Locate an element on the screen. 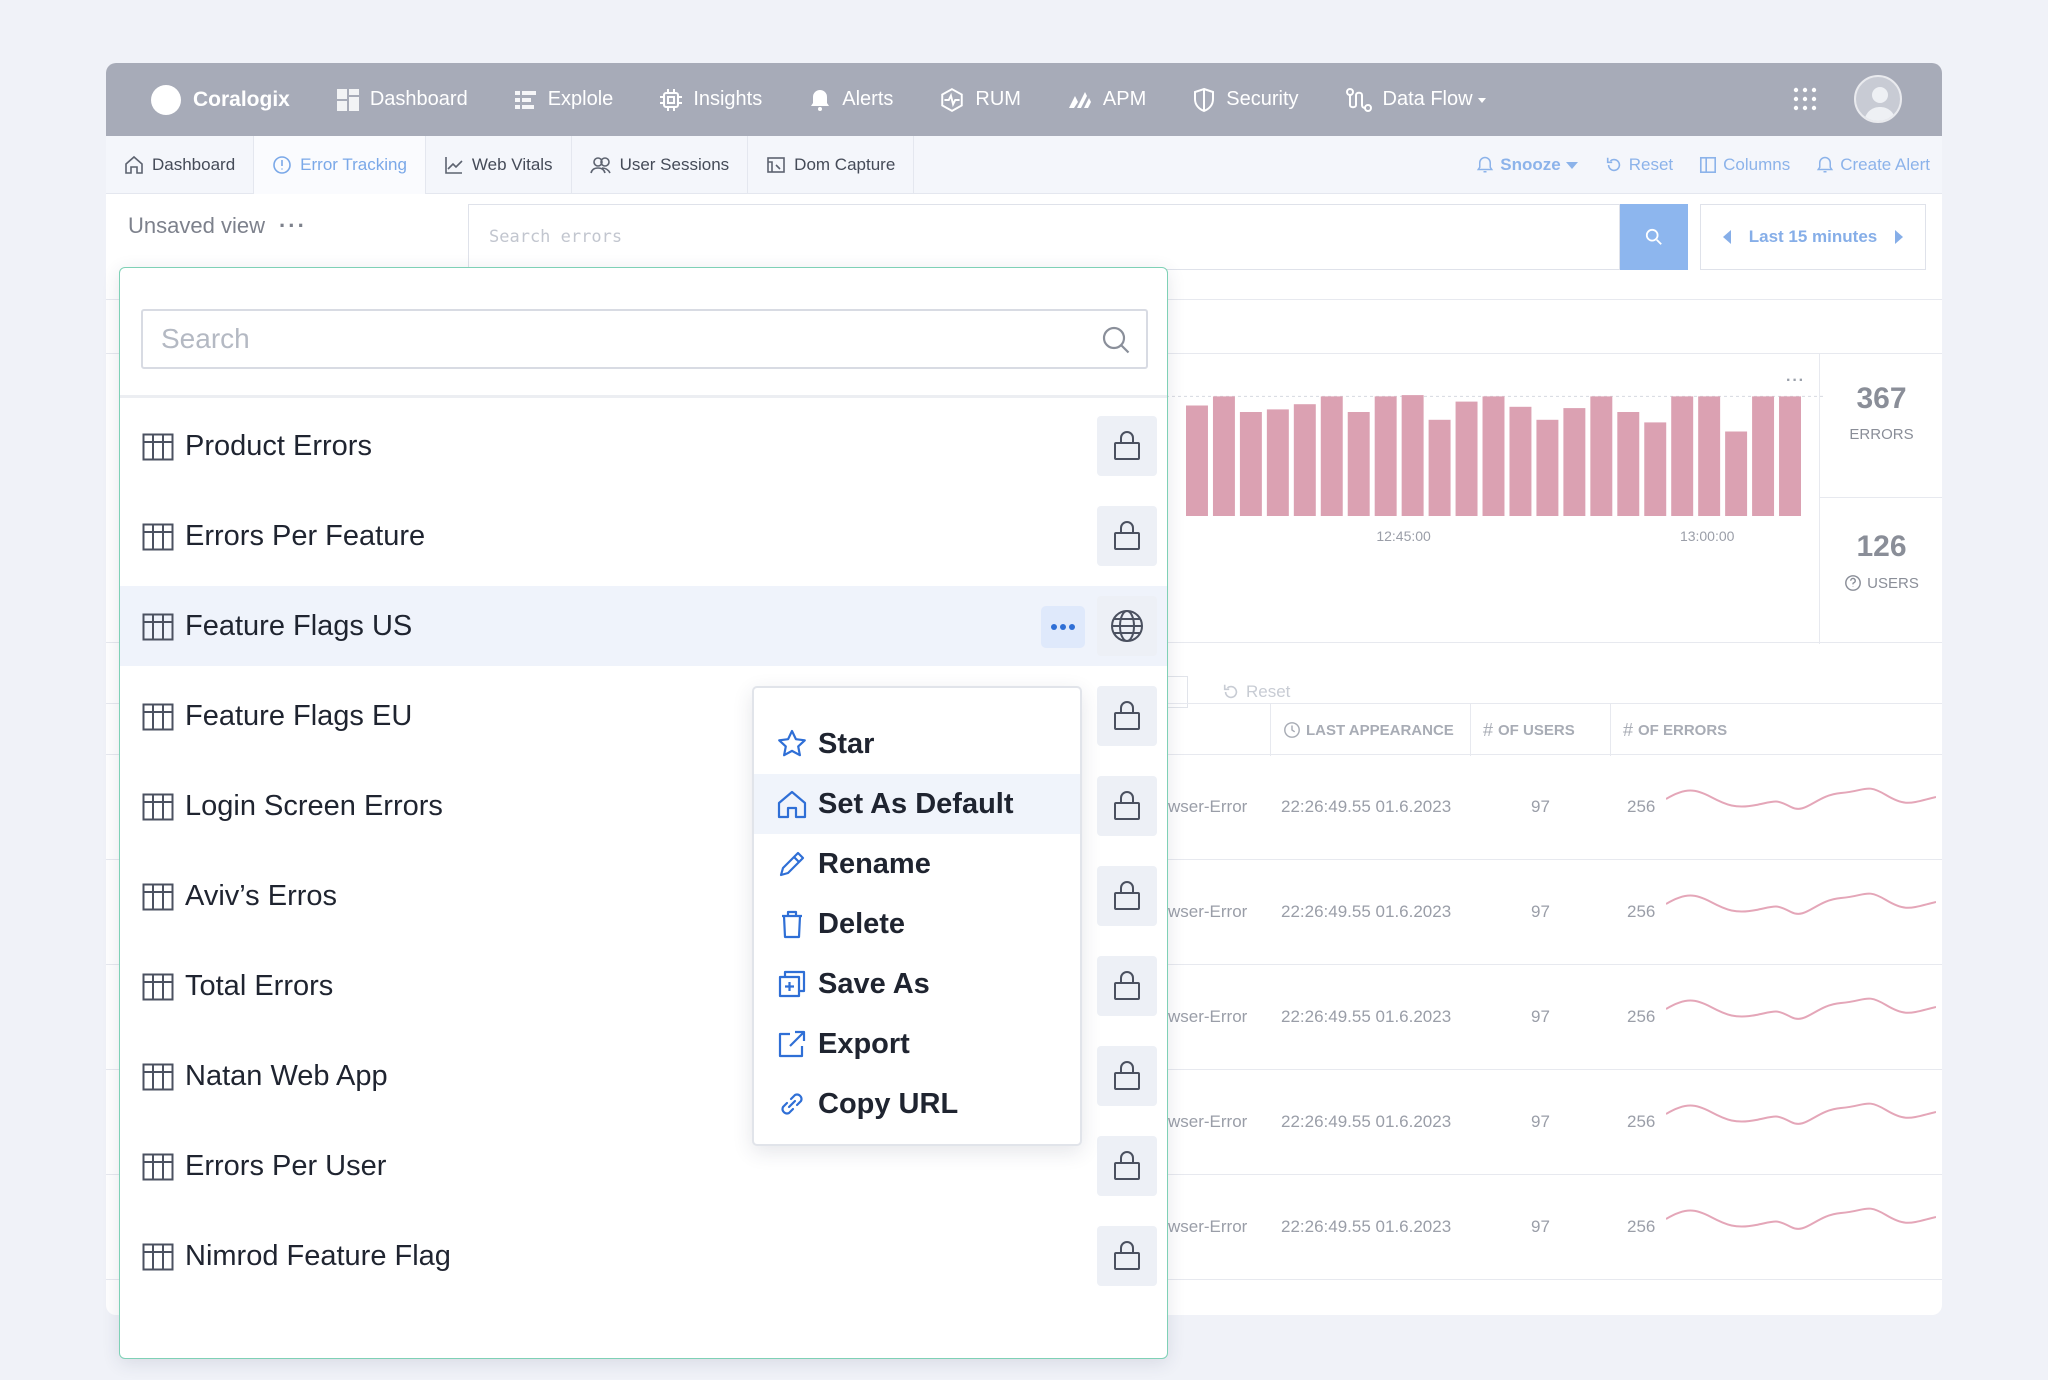 This screenshot has width=2048, height=1380. error-type-cell: wser-Error is located at coordinates (1208, 806).